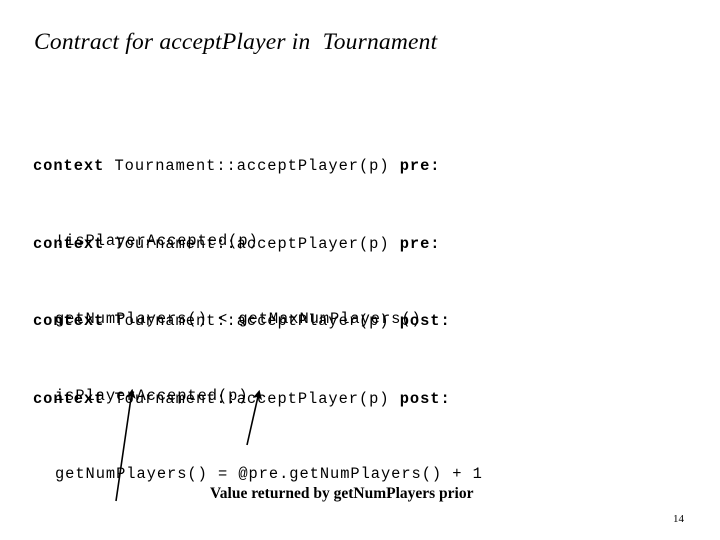 The image size is (720, 540). What do you see at coordinates (236, 42) in the screenshot?
I see `page-title: Contract for acceptPlayer in Tournament` at bounding box center [236, 42].